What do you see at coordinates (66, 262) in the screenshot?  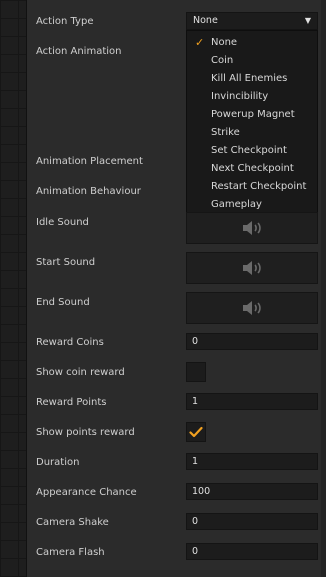 I see `start-sound-label: Start Sound` at bounding box center [66, 262].